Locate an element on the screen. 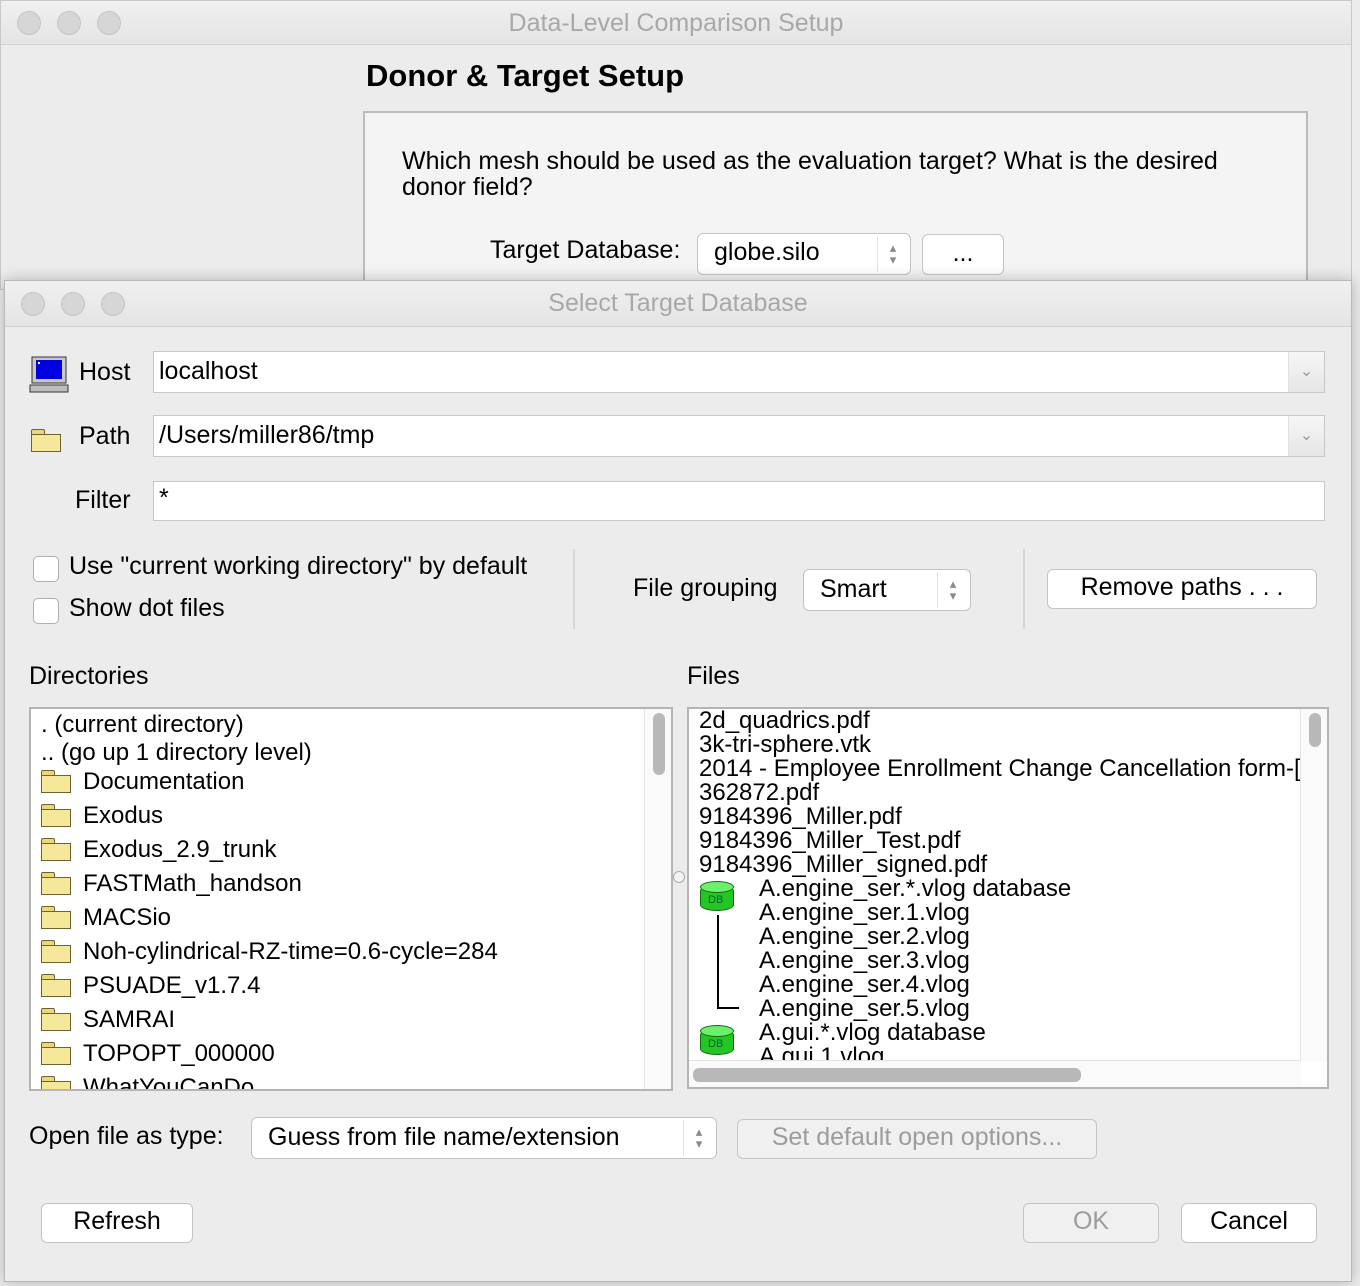 The height and width of the screenshot is (1286, 1360). host-value: localhost is located at coordinates (208, 371).